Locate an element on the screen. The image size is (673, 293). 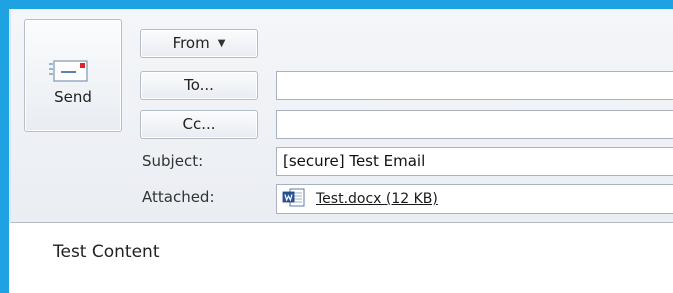
chevron-down-icon: ▼ is located at coordinates (221, 43).